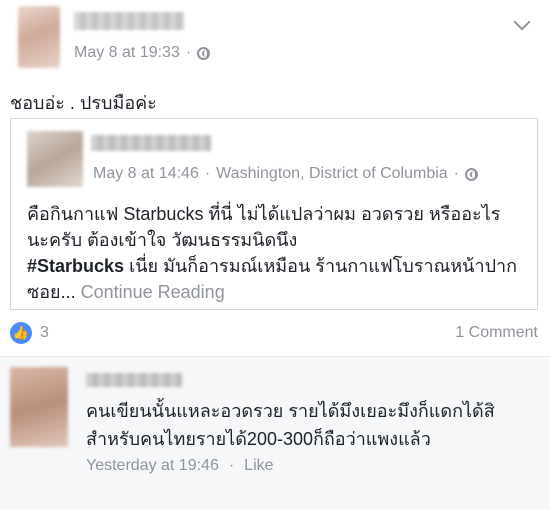 This screenshot has width=550, height=510. Describe the element at coordinates (277, 292) in the screenshot. I see `shared-body-line: ซอย... Continue Reading` at that location.